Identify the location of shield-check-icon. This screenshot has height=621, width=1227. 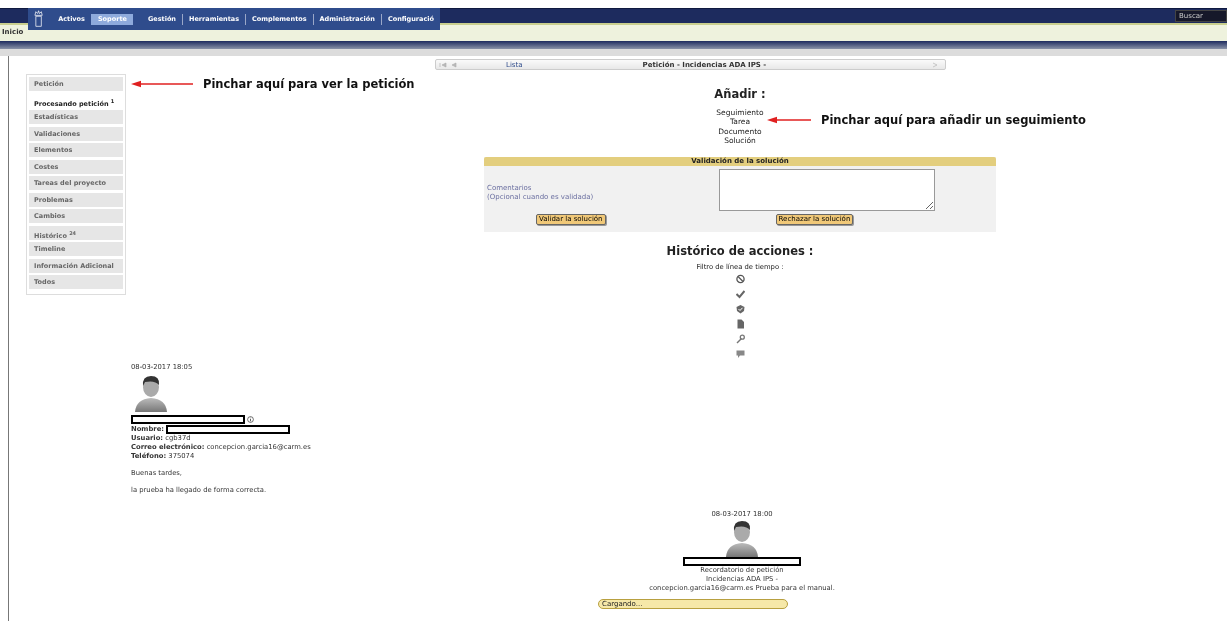
(740, 309).